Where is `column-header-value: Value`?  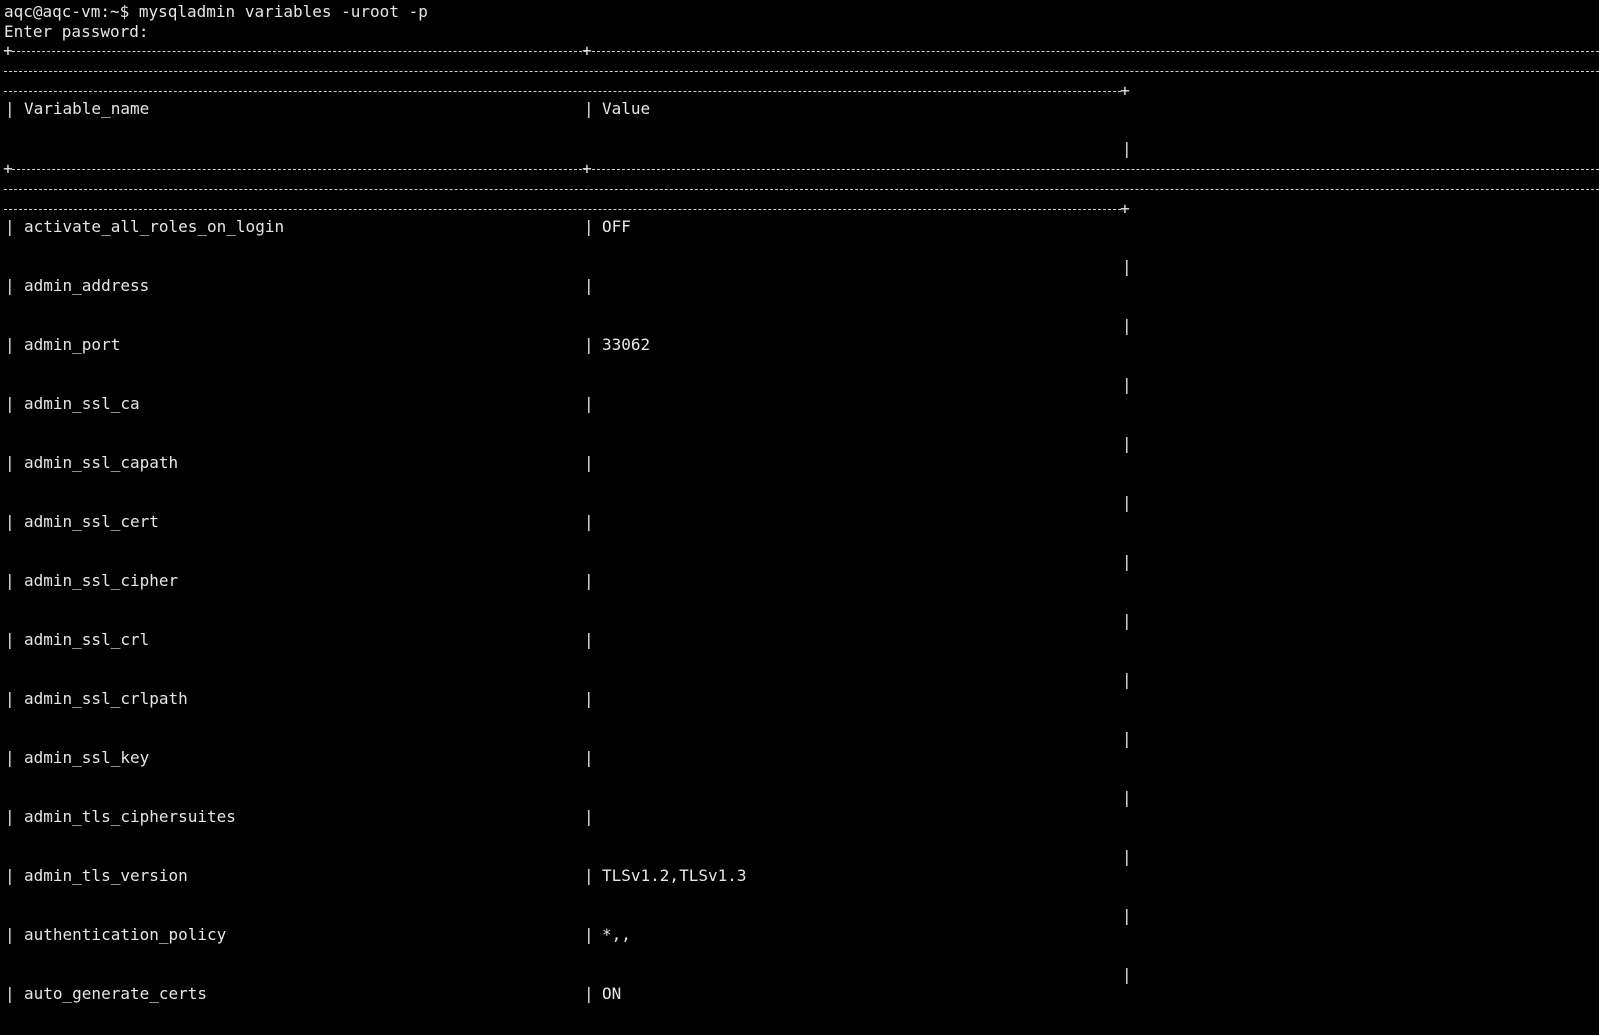 column-header-value: Value is located at coordinates (626, 108).